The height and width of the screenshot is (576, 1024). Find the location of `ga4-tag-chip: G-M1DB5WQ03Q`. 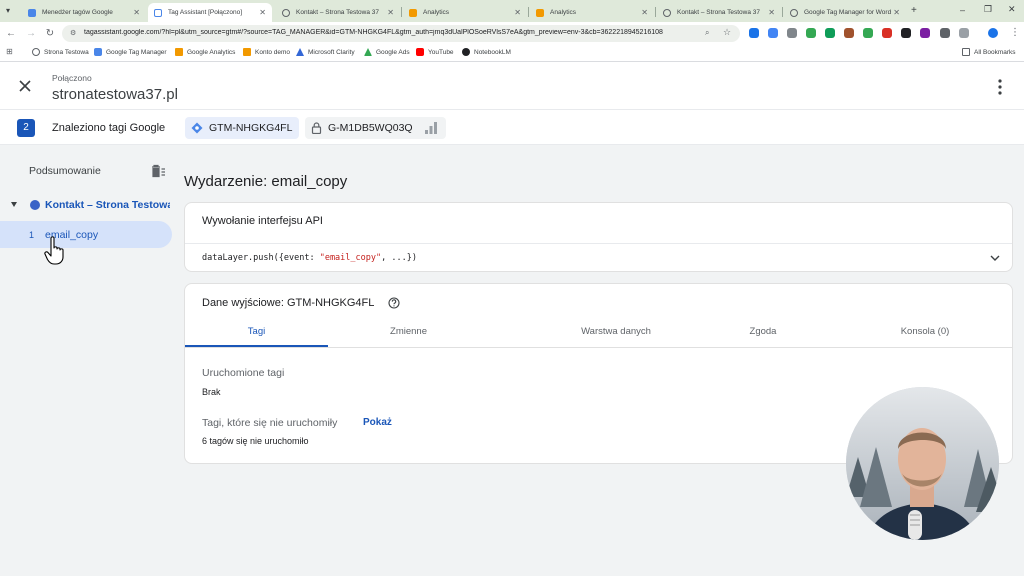

ga4-tag-chip: G-M1DB5WQ03Q is located at coordinates (375, 128).